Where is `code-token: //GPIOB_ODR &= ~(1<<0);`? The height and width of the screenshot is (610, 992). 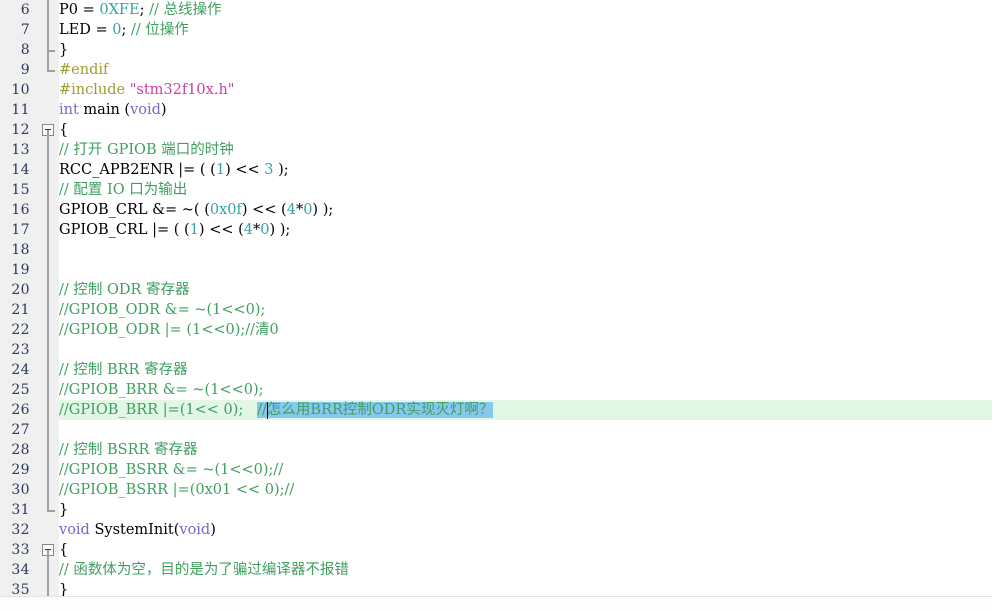 code-token: //GPIOB_ODR &= ~(1<<0); is located at coordinates (162, 310).